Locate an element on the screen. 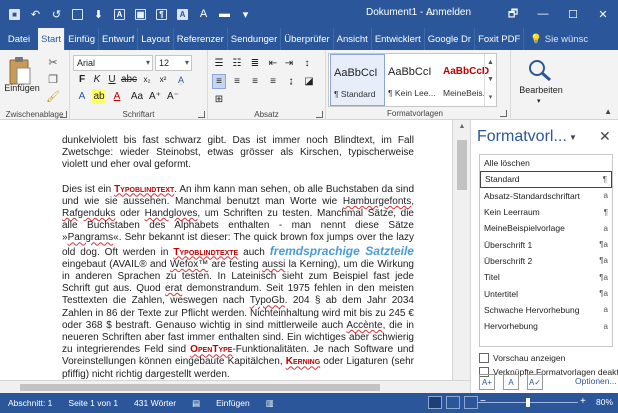 The height and width of the screenshot is (413, 618). style-list-item: Titel ¶a is located at coordinates (546, 277).